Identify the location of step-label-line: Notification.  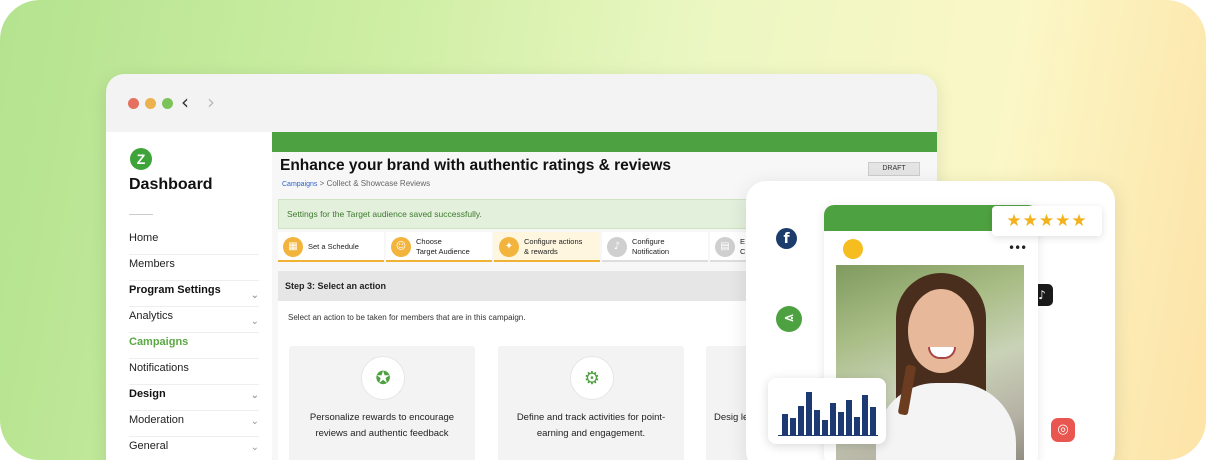
(651, 251).